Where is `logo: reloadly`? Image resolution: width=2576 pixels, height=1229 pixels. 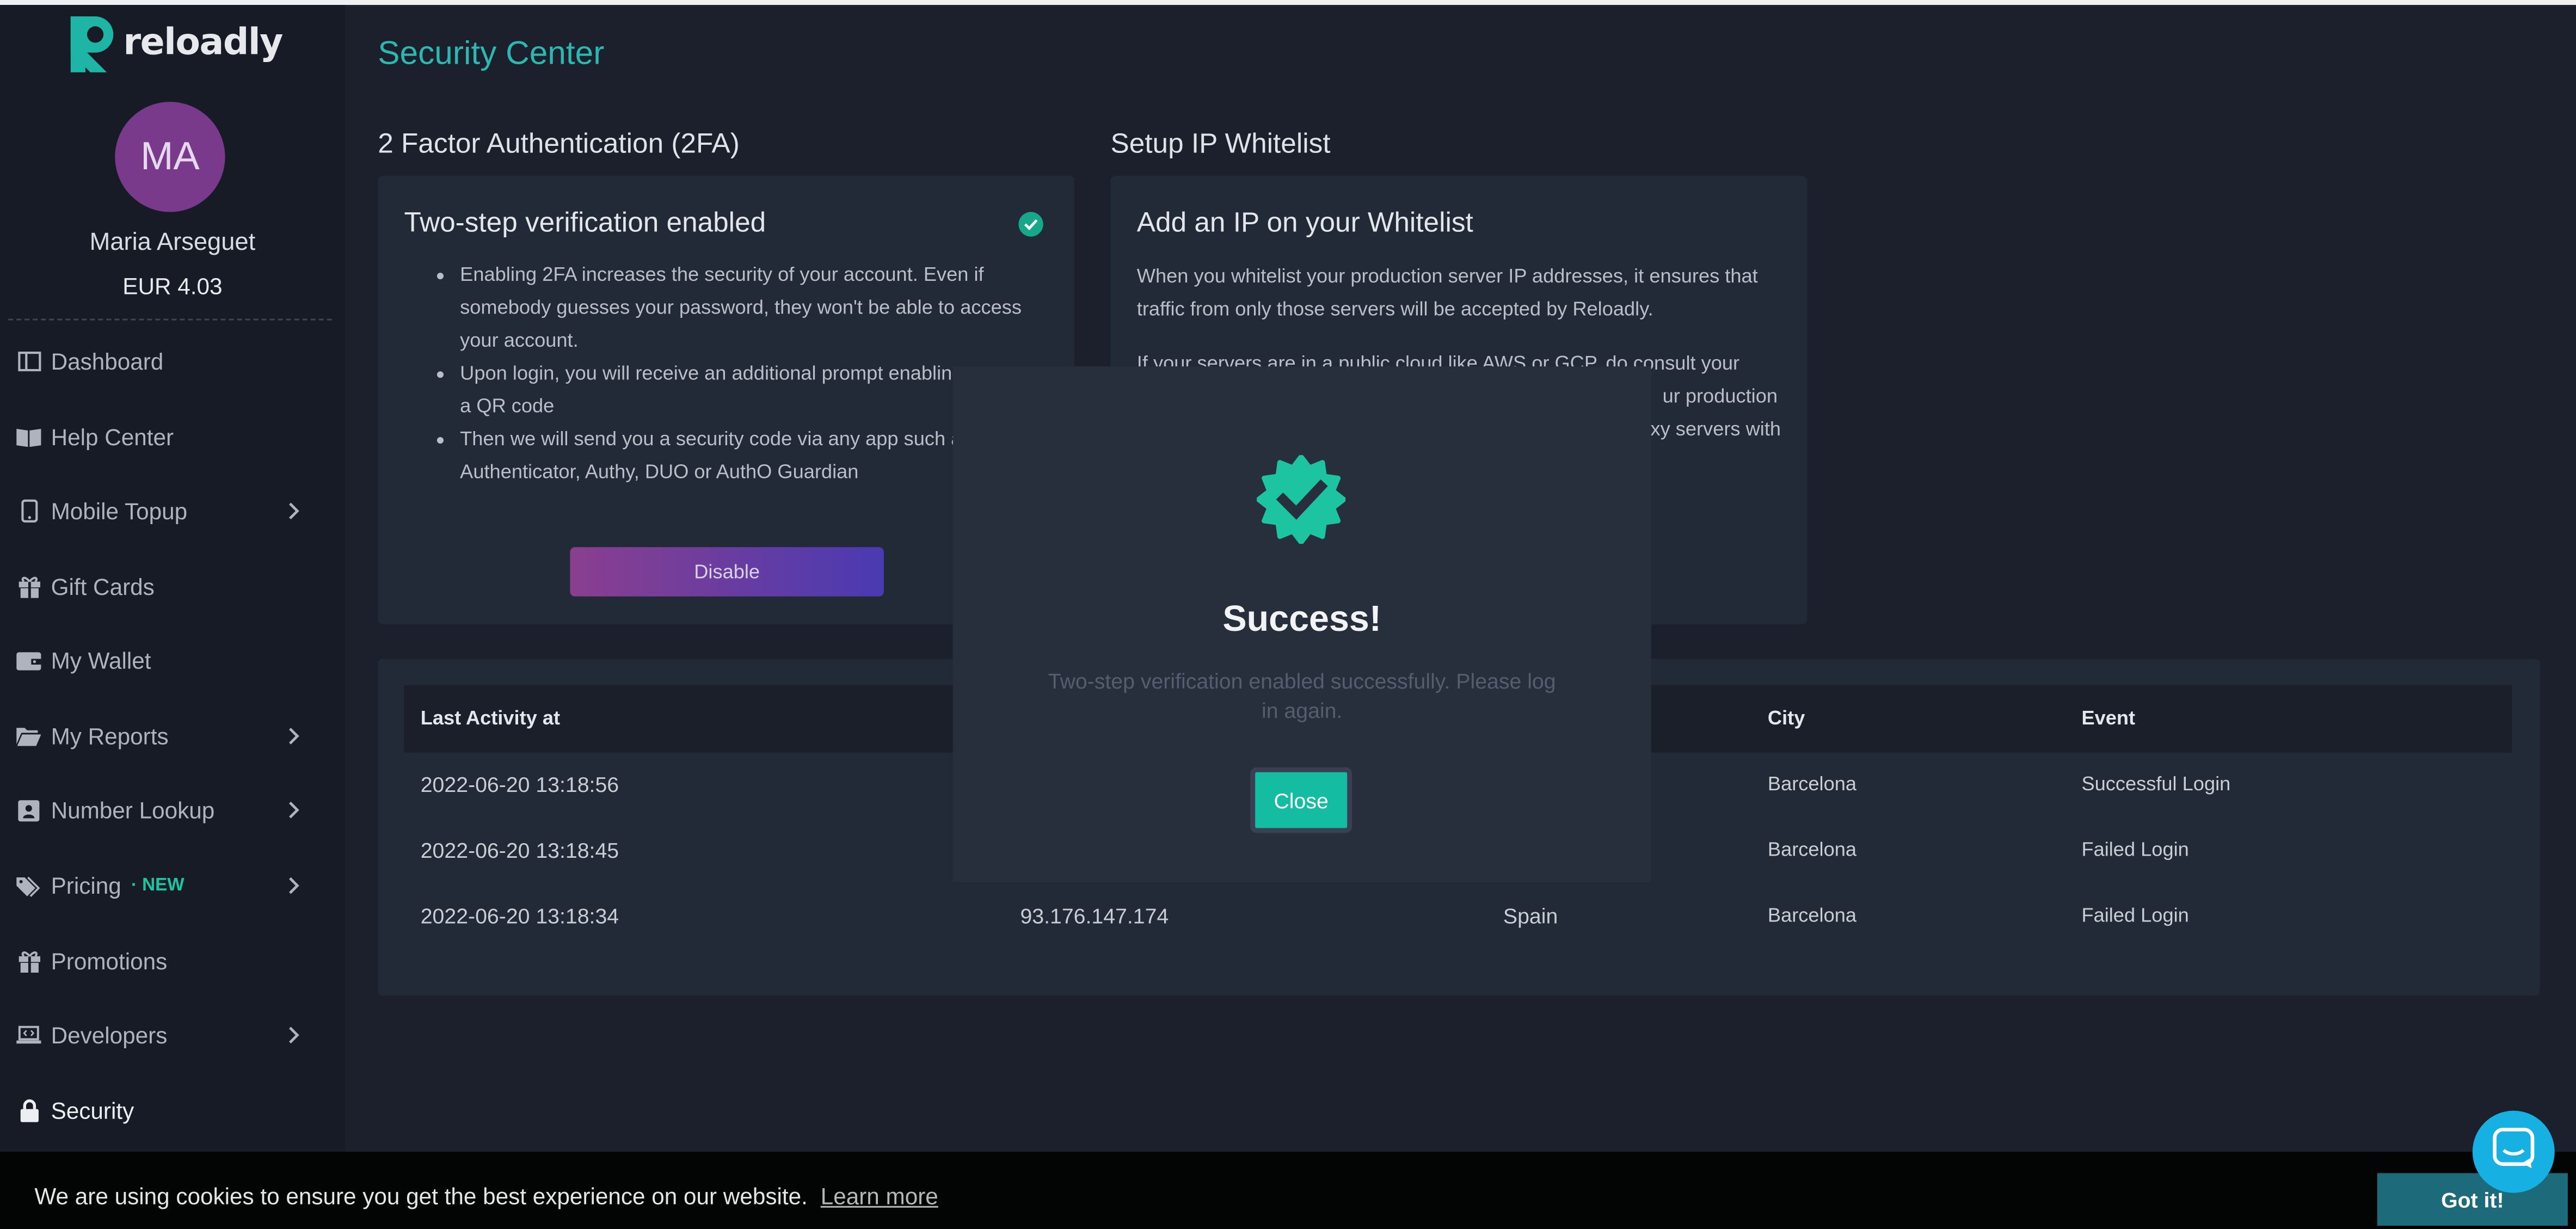
logo: reloadly is located at coordinates (174, 42).